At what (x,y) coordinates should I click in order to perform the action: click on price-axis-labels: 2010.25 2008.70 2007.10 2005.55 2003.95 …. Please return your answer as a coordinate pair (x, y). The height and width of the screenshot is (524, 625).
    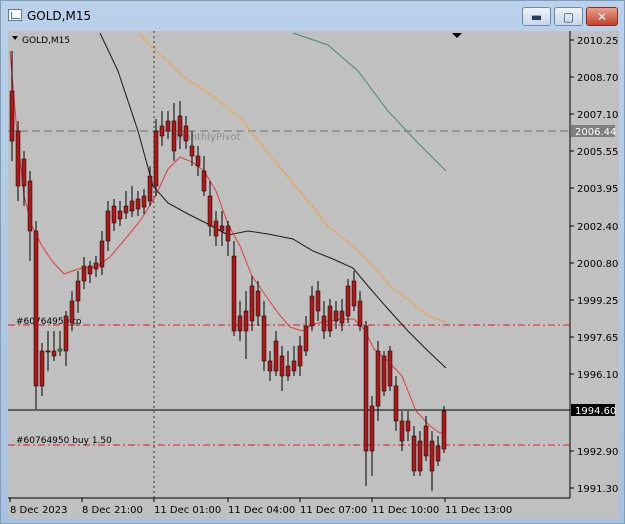
    Looking at the image, I should click on (594, 265).